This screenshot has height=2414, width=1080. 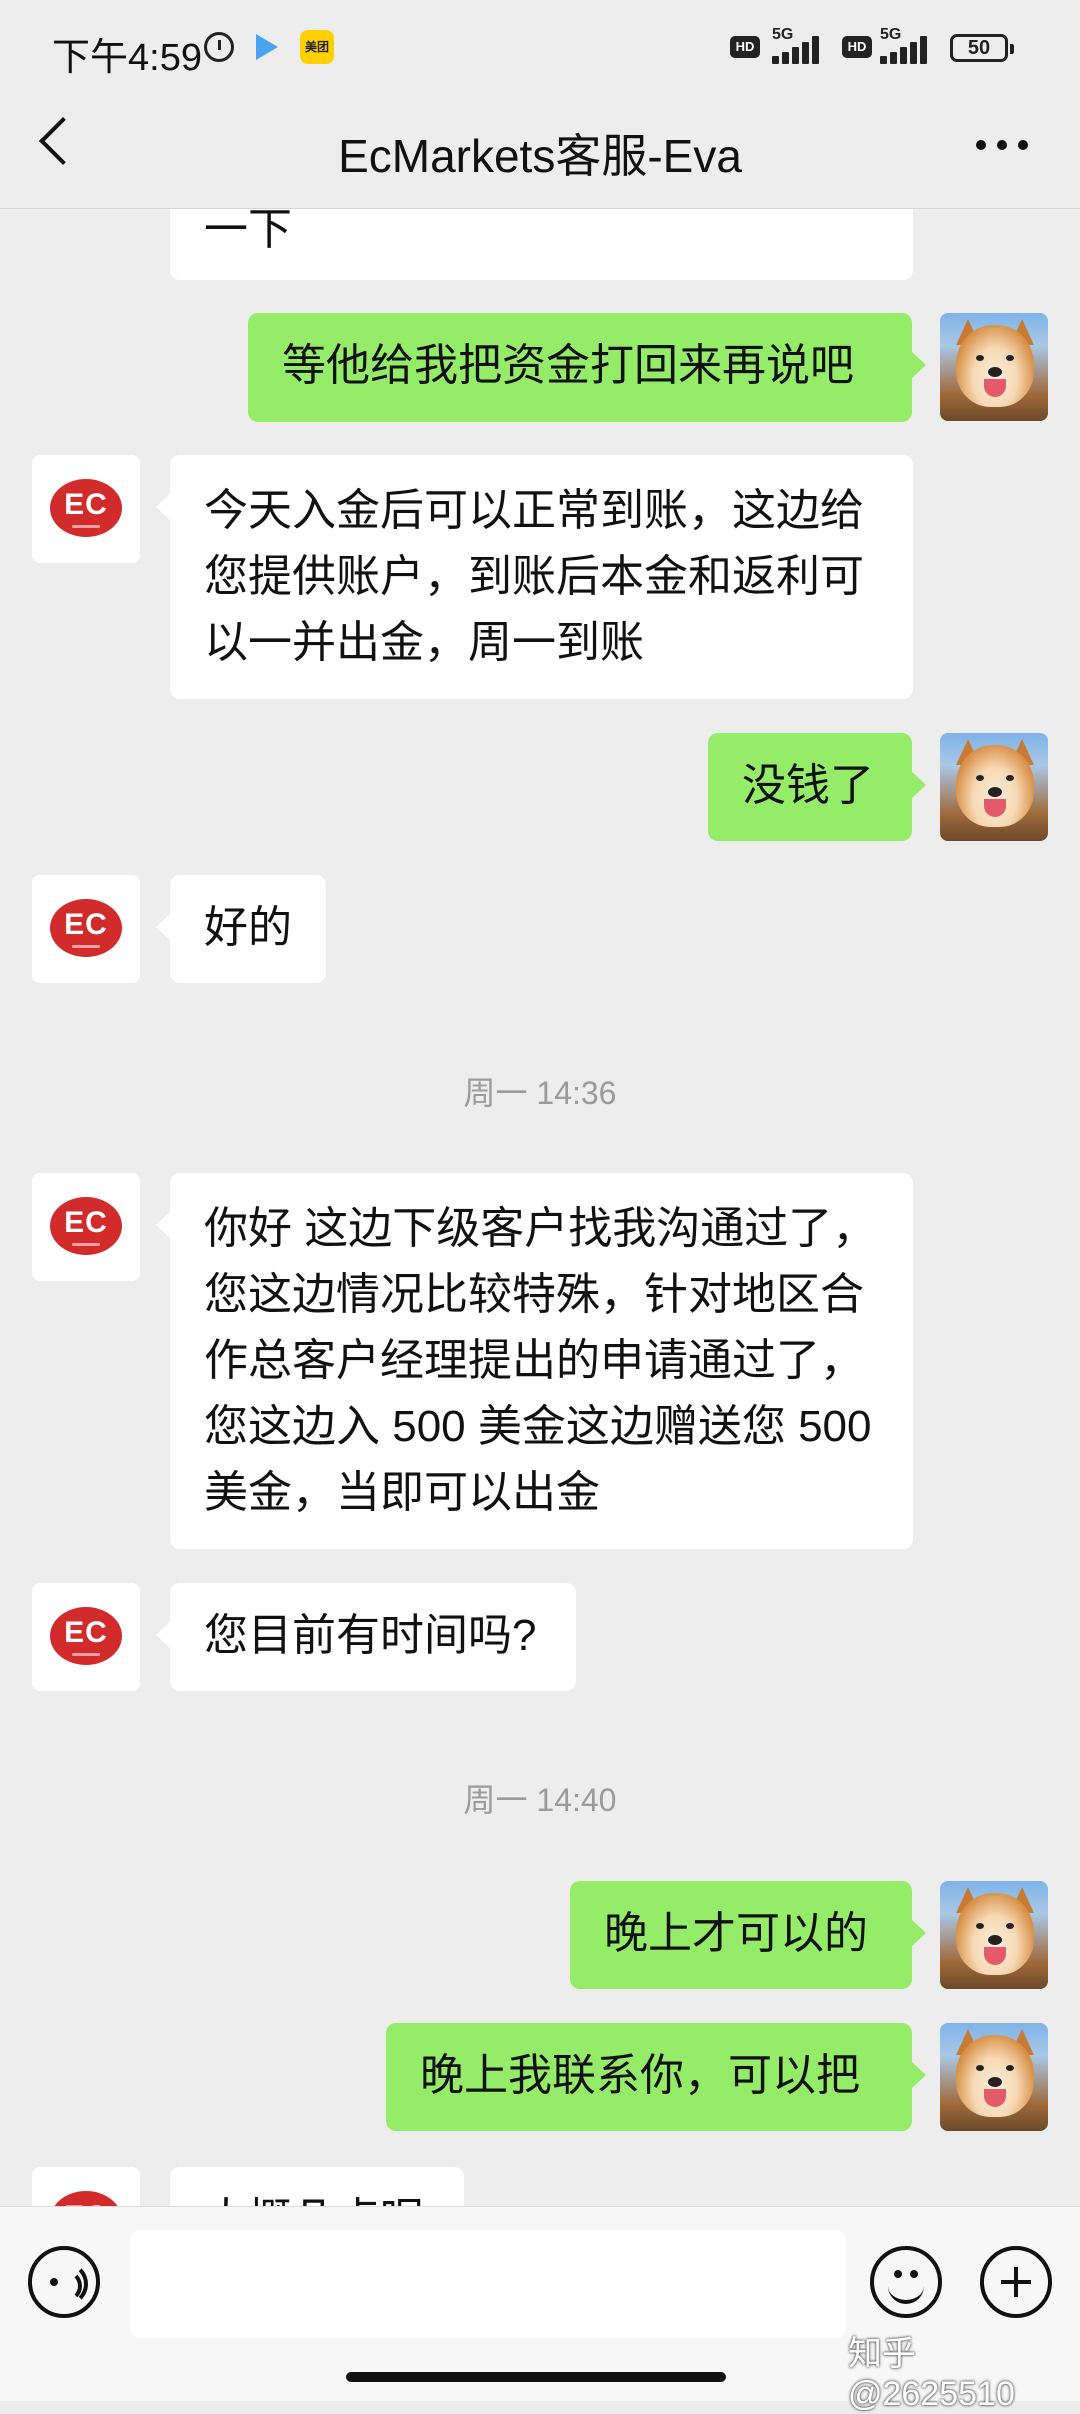 What do you see at coordinates (568, 365) in the screenshot?
I see `message-text: 等他给我把资金打回来再说吧` at bounding box center [568, 365].